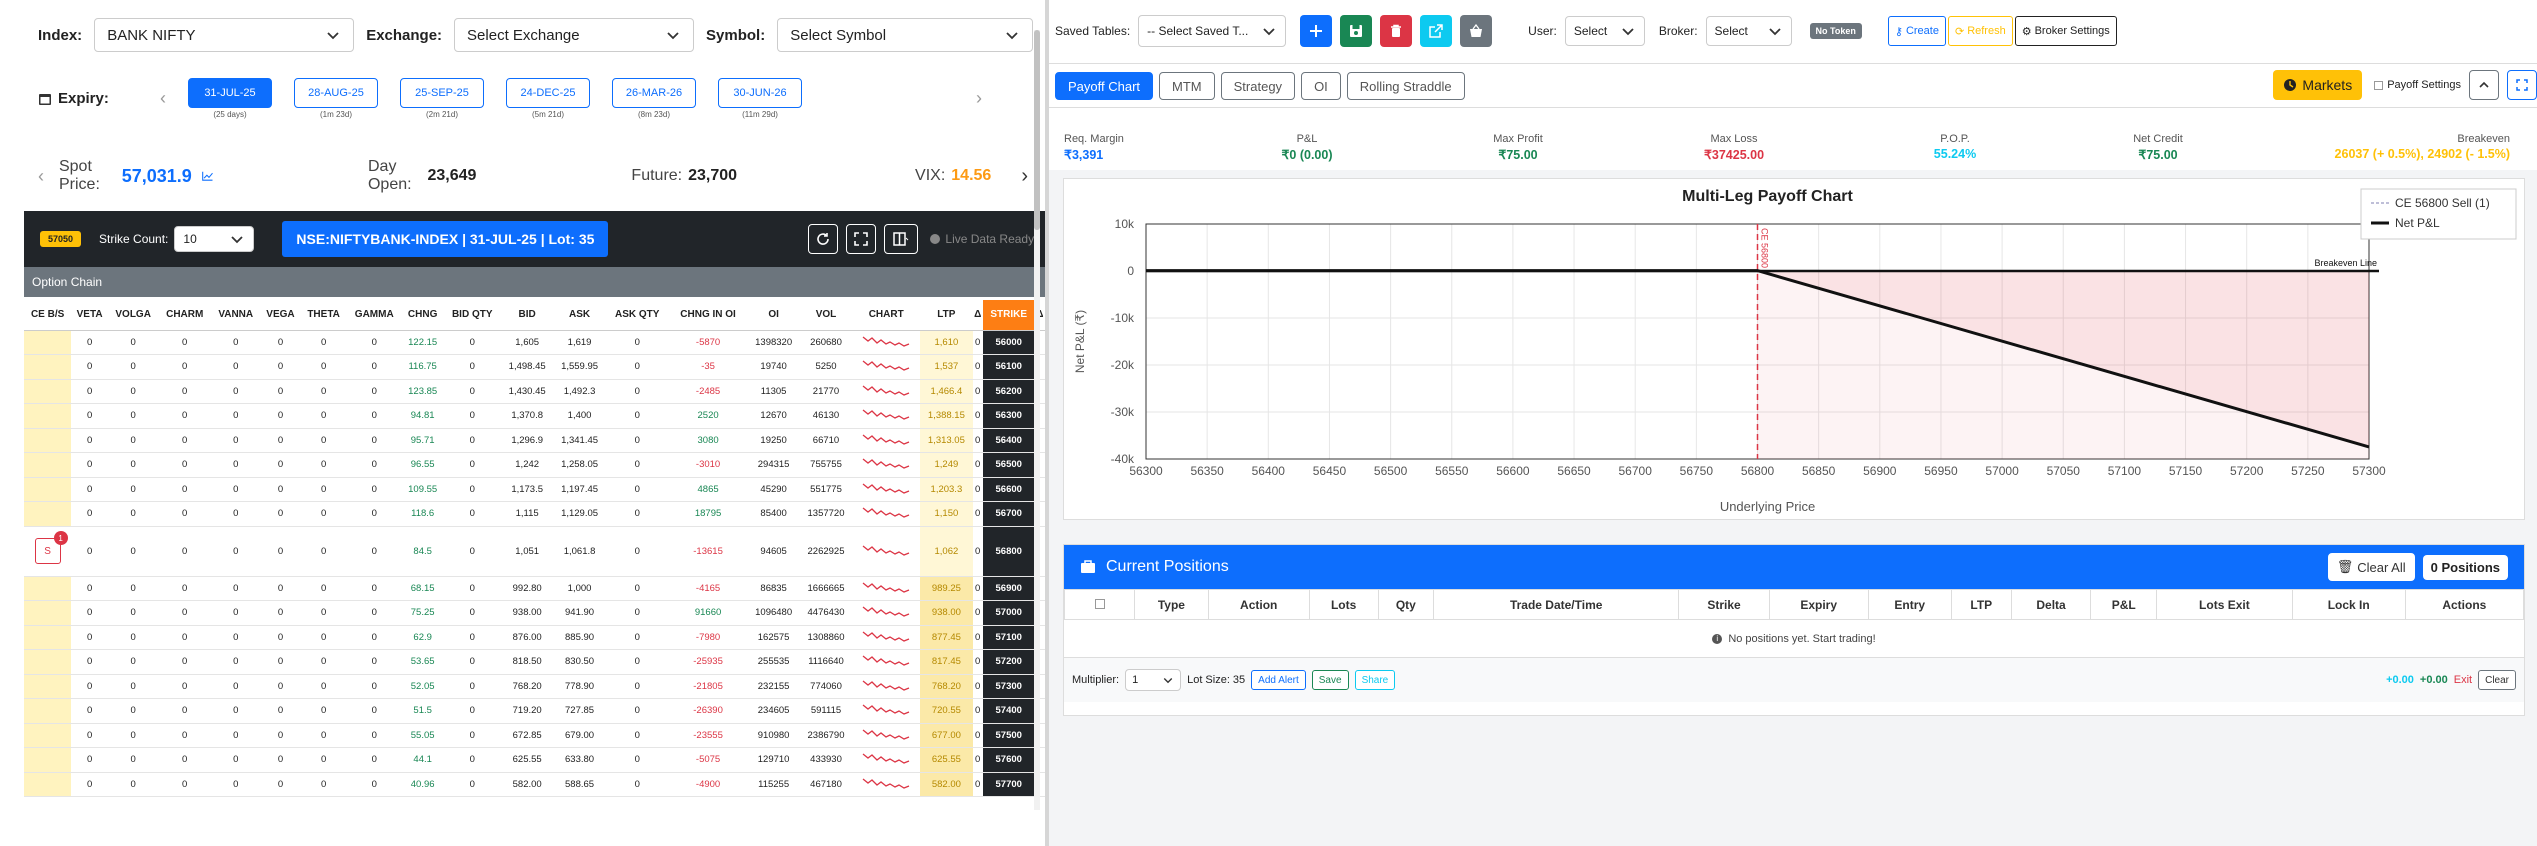 Image resolution: width=2537 pixels, height=846 pixels. Describe the element at coordinates (548, 93) in the screenshot. I see `expiry-button: 24-DEC-25` at that location.